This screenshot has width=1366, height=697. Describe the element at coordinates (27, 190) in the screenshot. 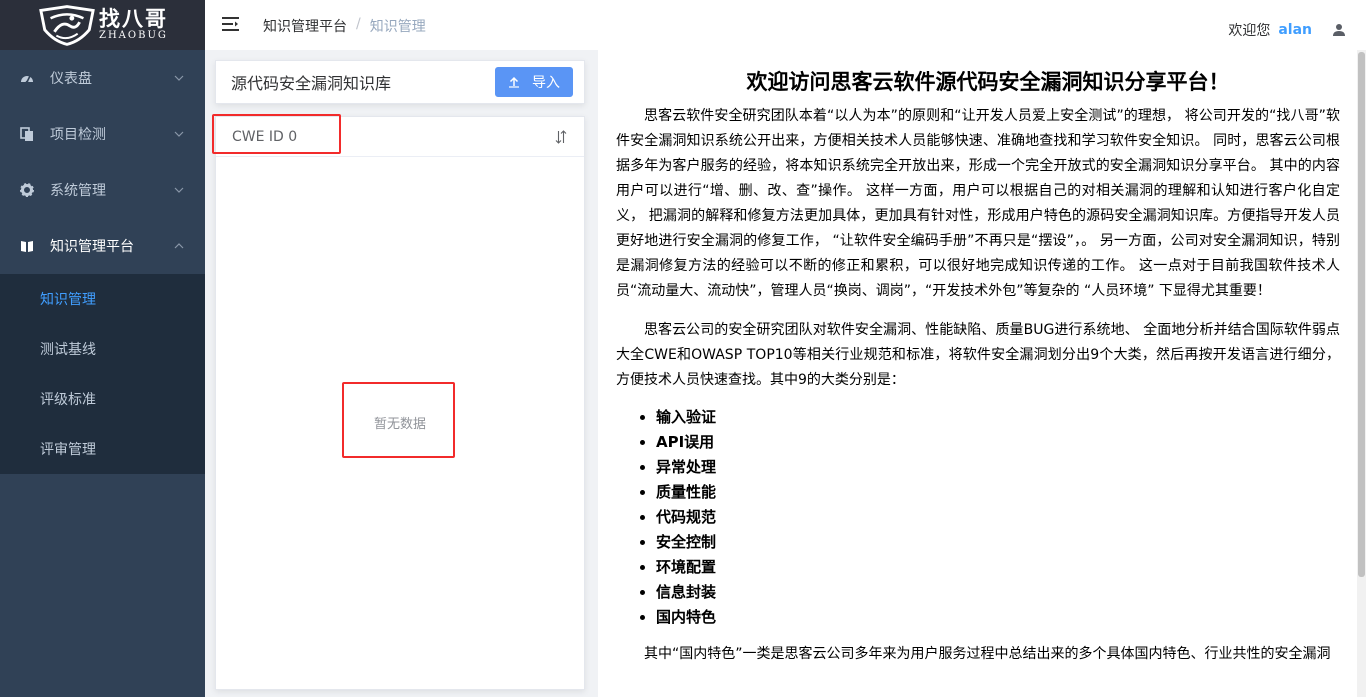

I see `gear-icon` at that location.